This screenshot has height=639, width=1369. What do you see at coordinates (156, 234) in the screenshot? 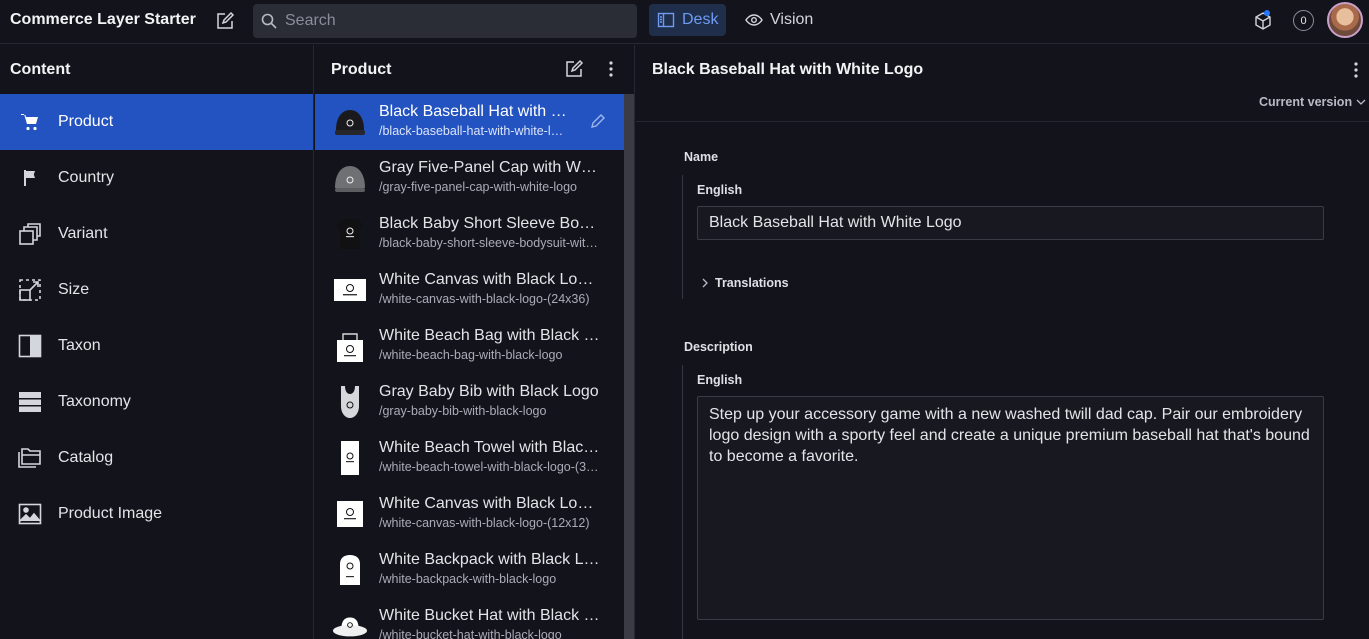
I see `sidebar-item-variant: Variant` at bounding box center [156, 234].